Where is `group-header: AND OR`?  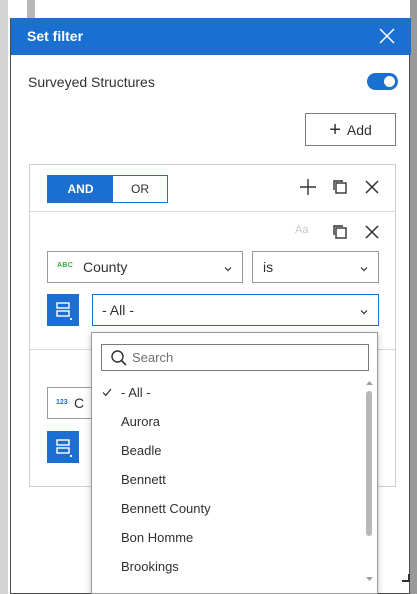 group-header: AND OR is located at coordinates (212, 188).